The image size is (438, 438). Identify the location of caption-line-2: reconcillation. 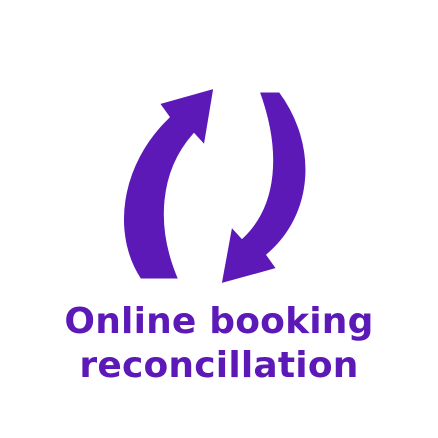
(219, 365).